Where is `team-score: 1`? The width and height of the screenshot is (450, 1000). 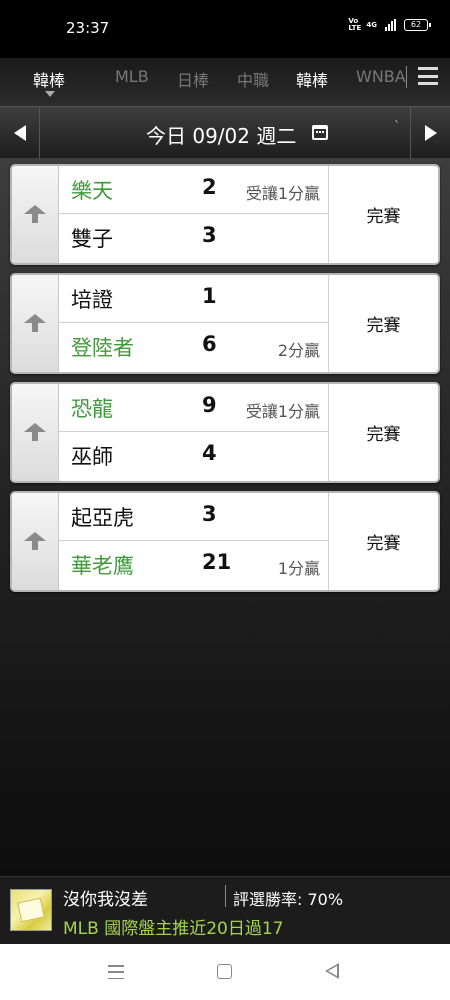
team-score: 1 is located at coordinates (209, 296).